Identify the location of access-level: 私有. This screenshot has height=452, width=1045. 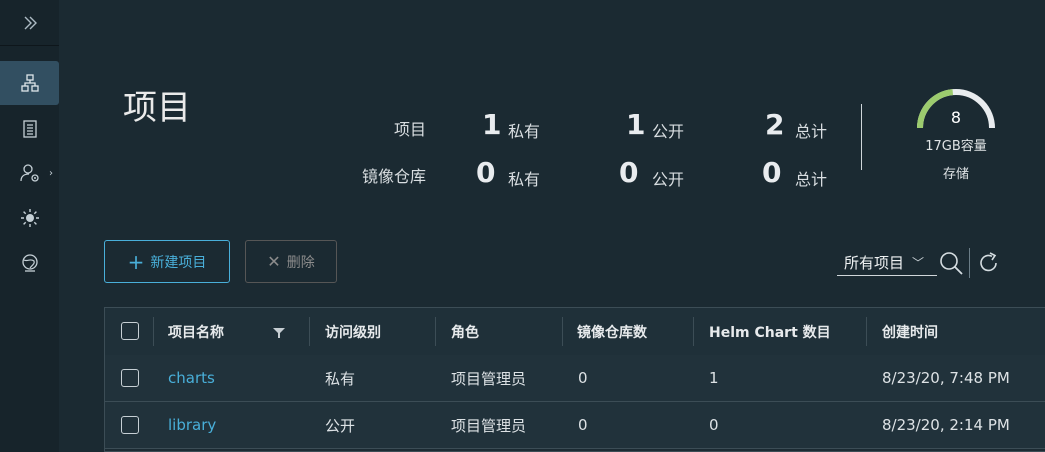
(340, 378).